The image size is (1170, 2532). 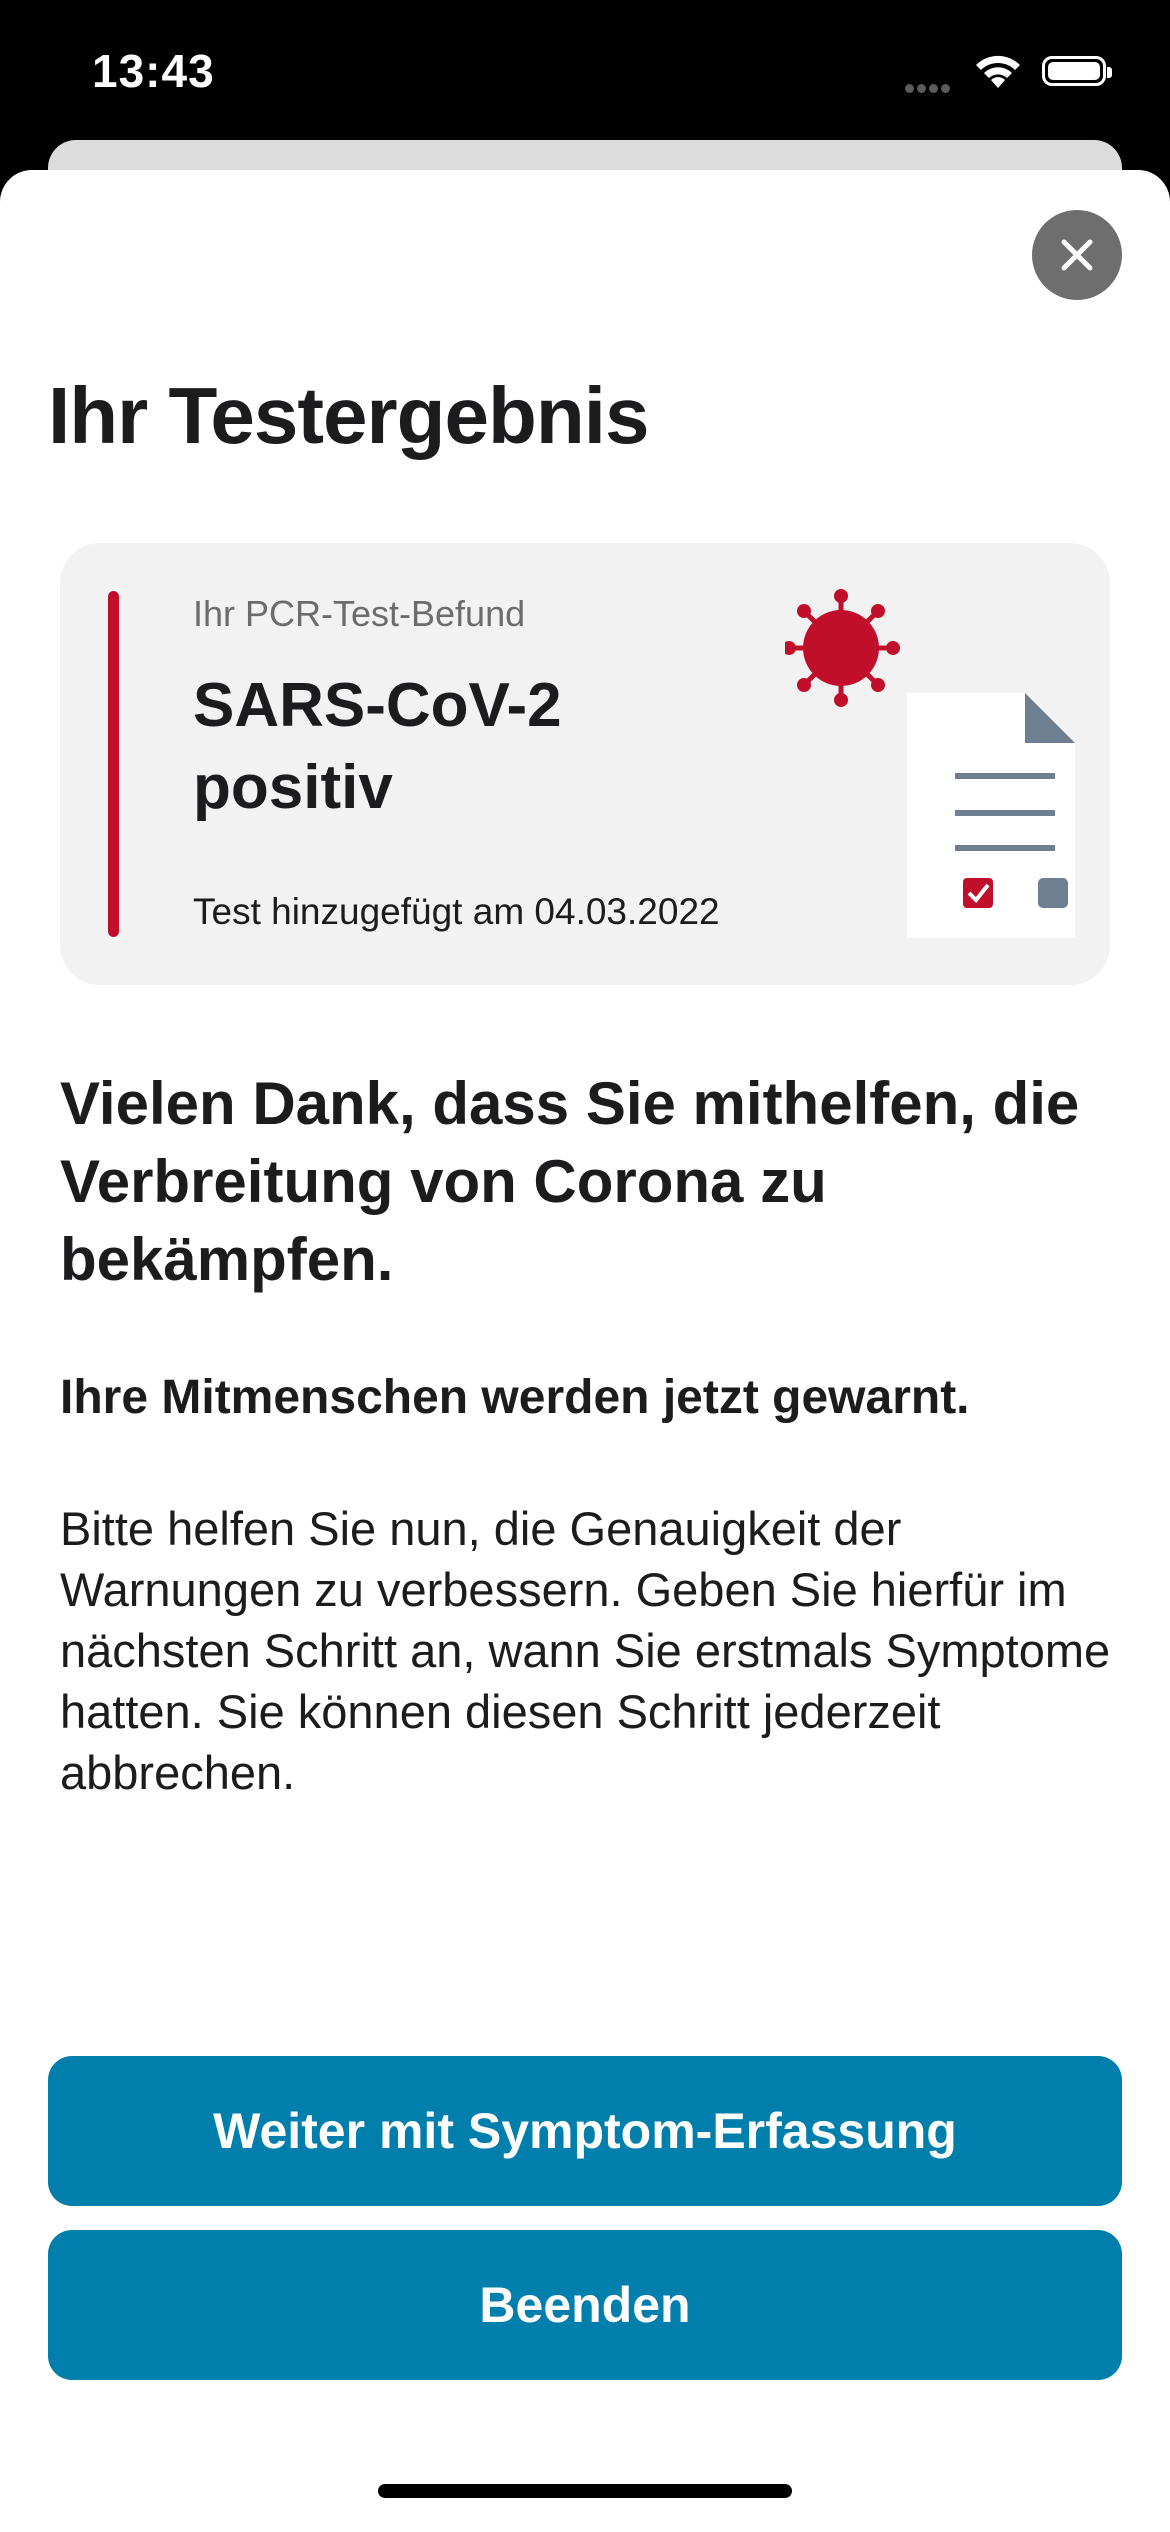 I want to click on cellular-signal-icon, so click(x=929, y=89).